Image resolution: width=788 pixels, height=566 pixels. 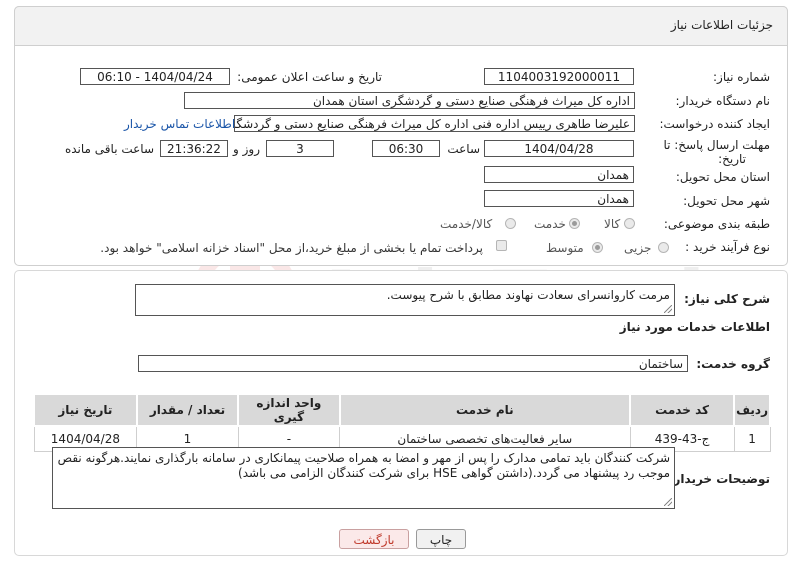 I want to click on treasury-checkbox, so click(x=501, y=245).